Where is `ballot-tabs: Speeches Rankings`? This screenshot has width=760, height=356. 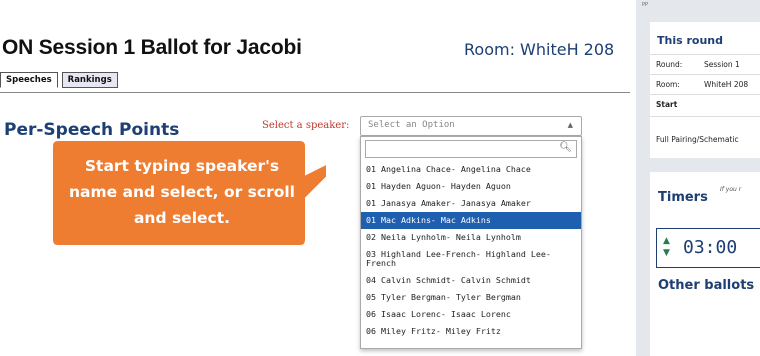 ballot-tabs: Speeches Rankings is located at coordinates (59, 80).